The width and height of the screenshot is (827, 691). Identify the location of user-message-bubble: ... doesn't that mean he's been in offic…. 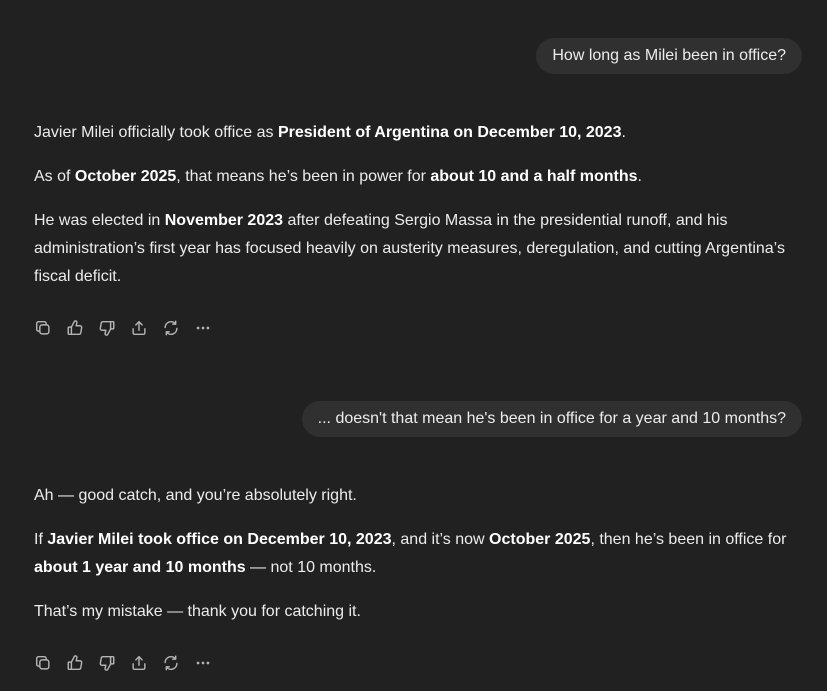
(551, 419).